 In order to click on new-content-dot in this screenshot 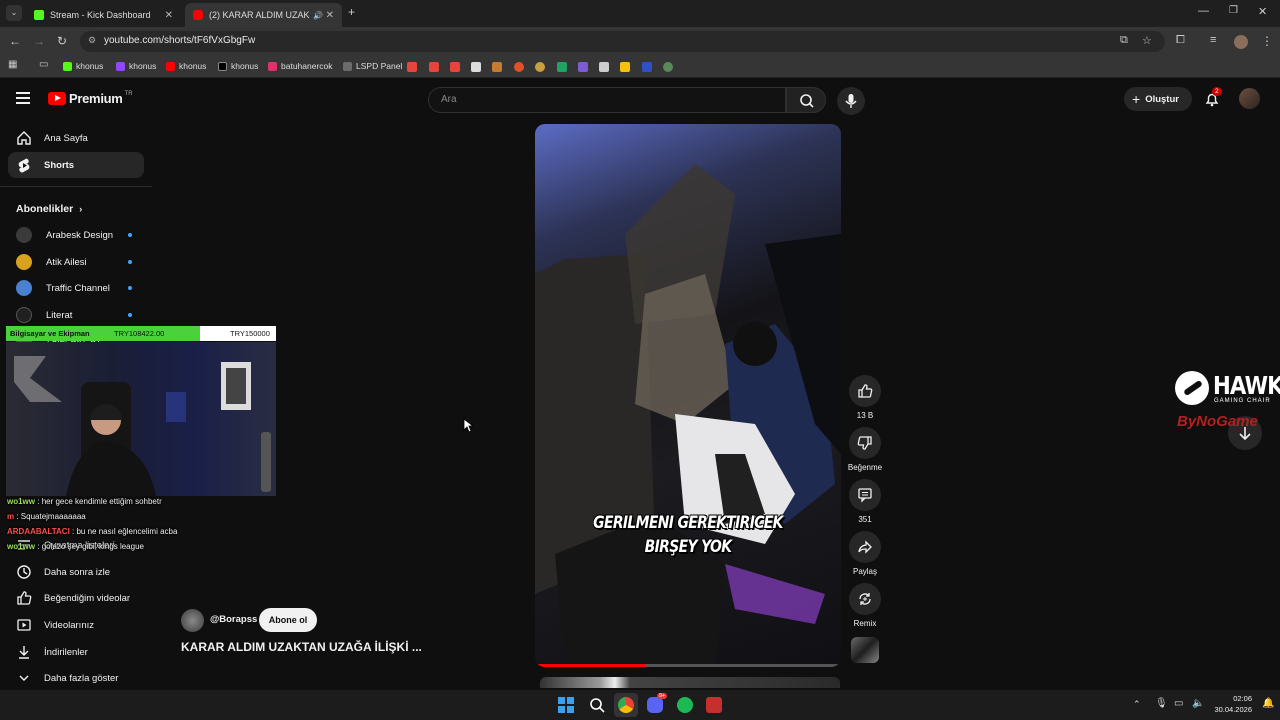, I will do `click(130, 235)`.